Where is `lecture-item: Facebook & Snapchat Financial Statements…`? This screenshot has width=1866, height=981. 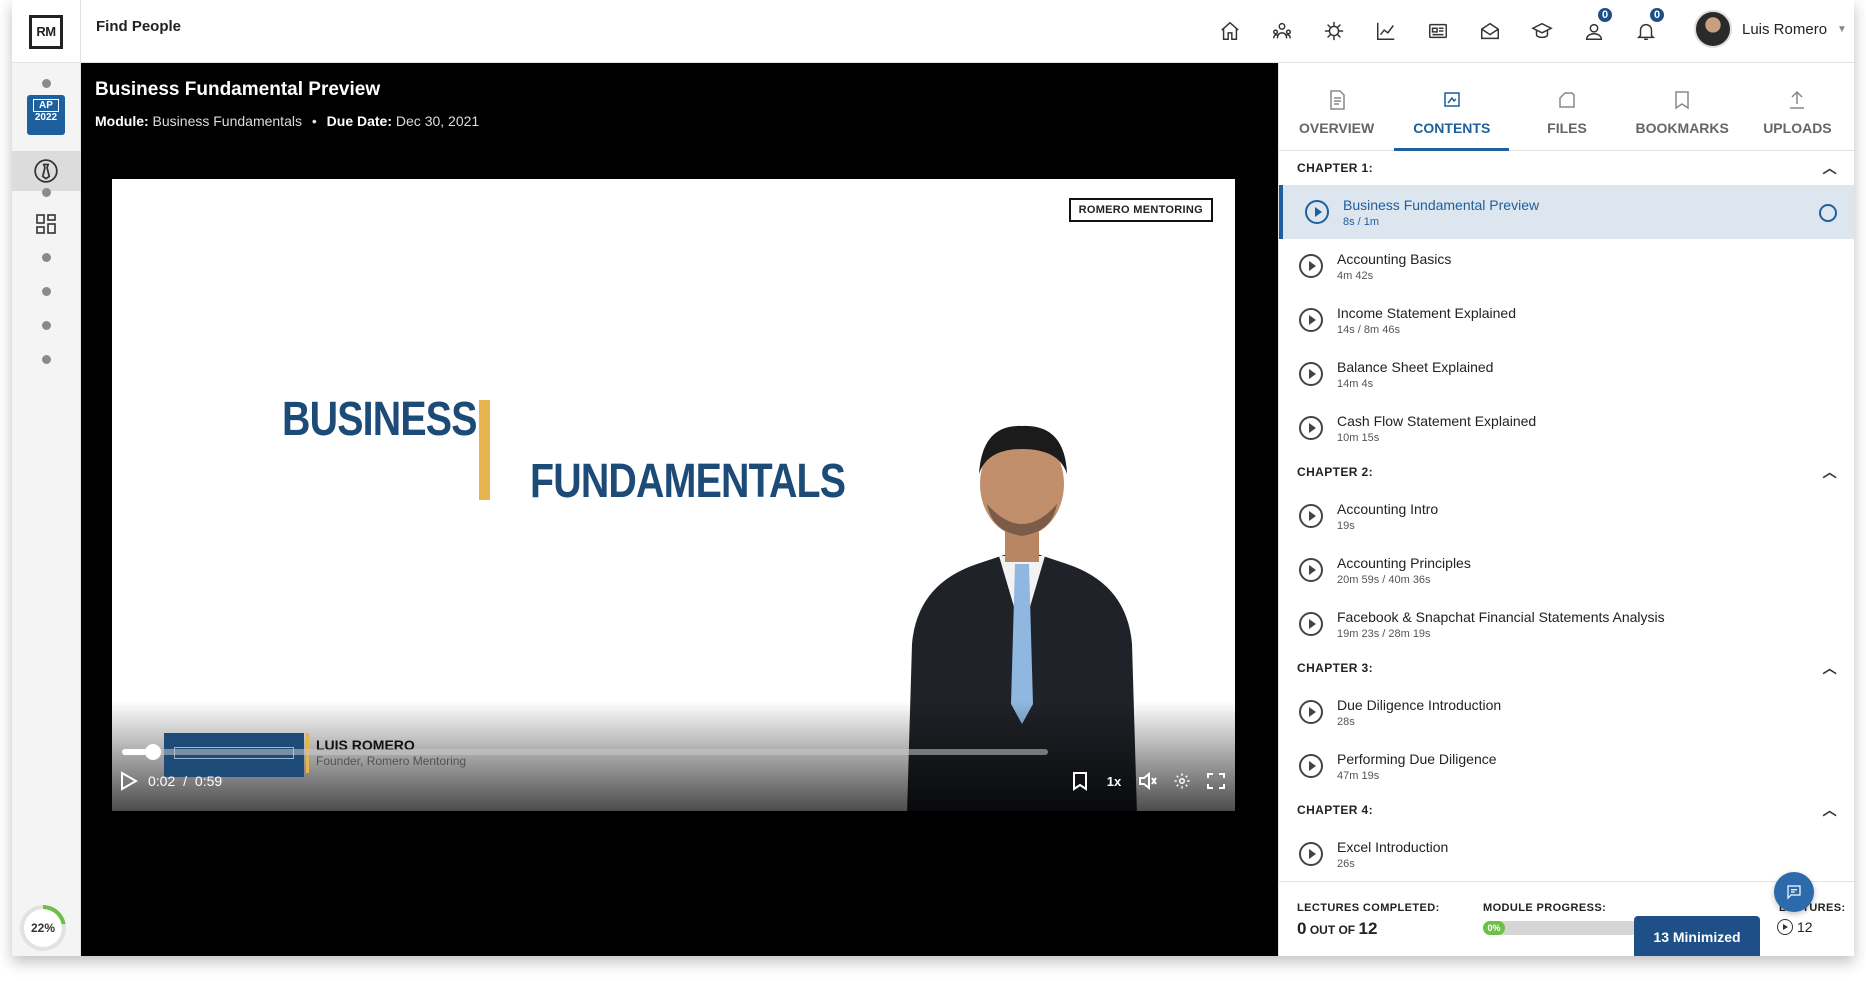
lecture-item: Facebook & Snapchat Financial Statements… is located at coordinates (1566, 624).